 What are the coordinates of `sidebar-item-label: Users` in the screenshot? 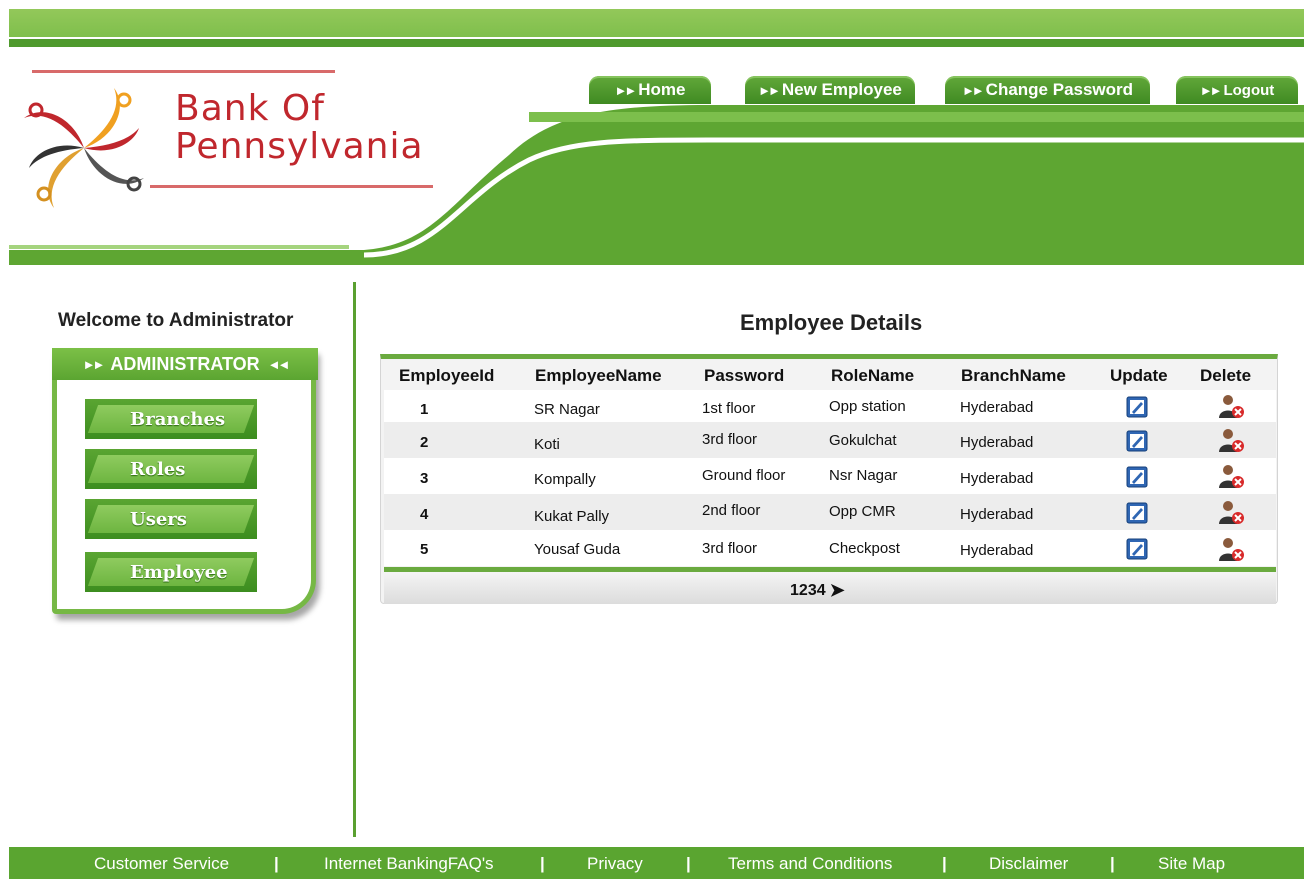 It's located at (158, 519).